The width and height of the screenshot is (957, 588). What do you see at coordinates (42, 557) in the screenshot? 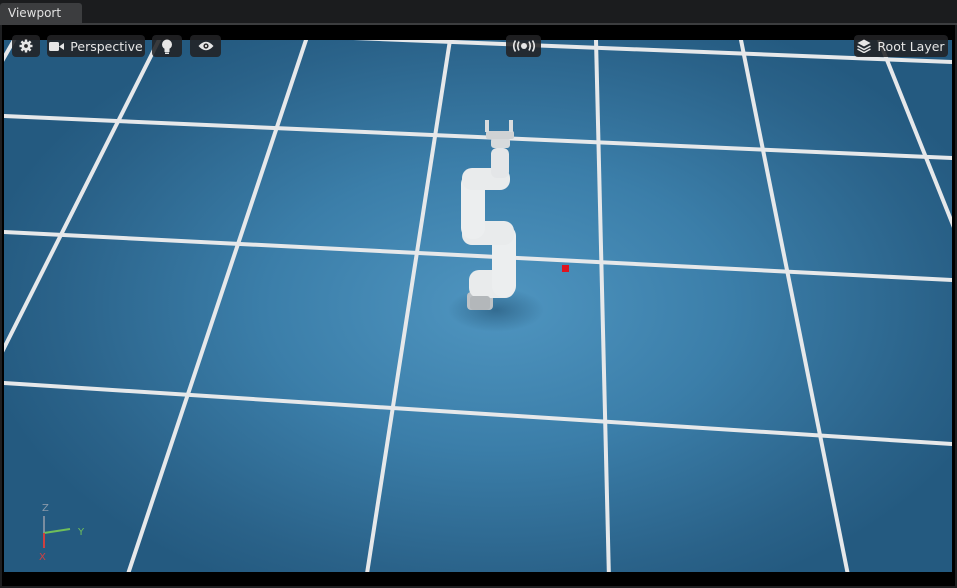
I see `axis-x-label: X` at bounding box center [42, 557].